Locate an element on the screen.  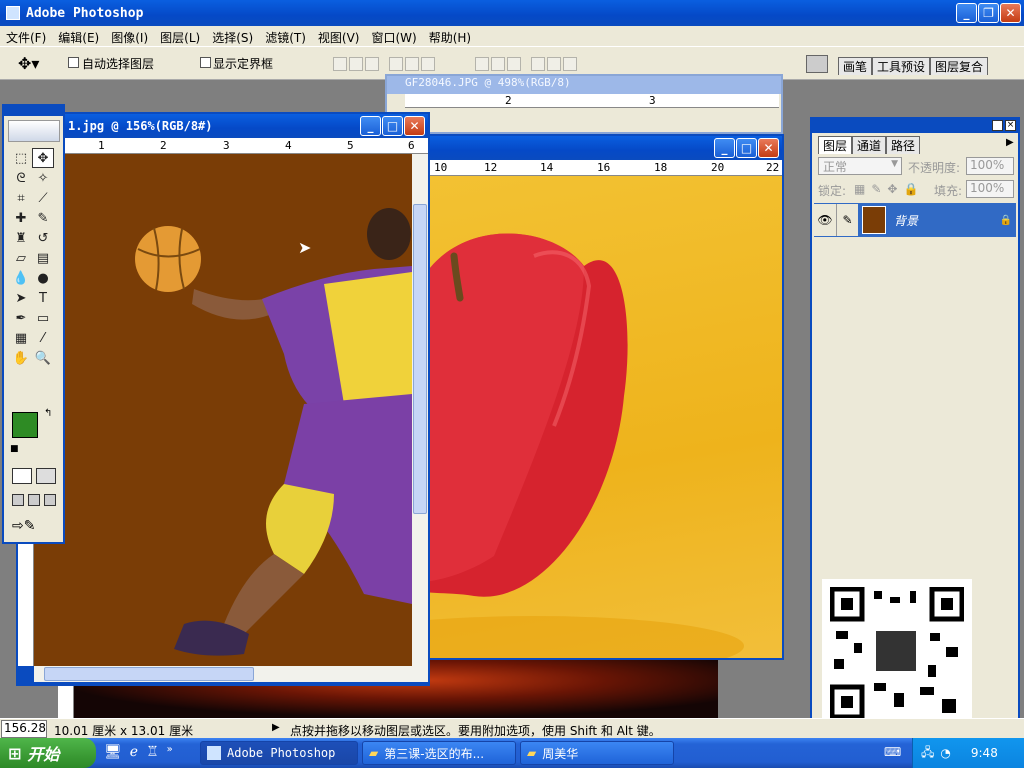
slice-tool-icon: ⟋ is located at coordinates (43, 198).